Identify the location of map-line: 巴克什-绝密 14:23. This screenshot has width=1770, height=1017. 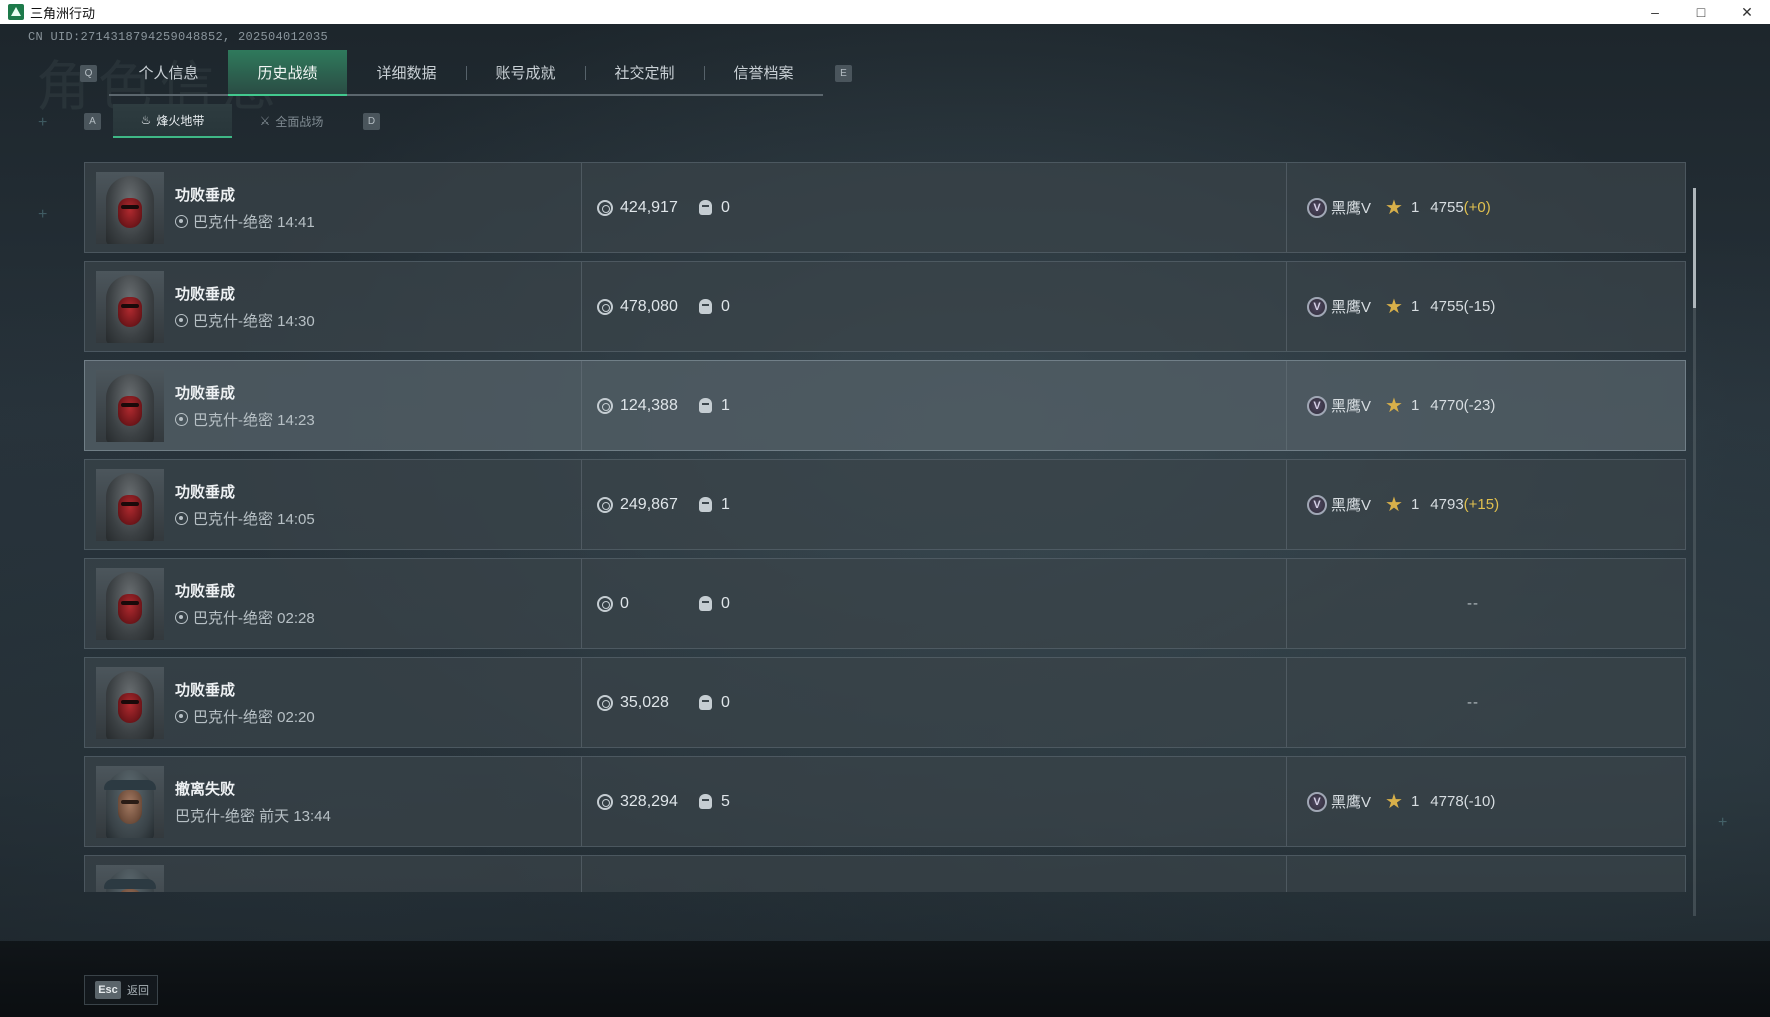
(245, 419).